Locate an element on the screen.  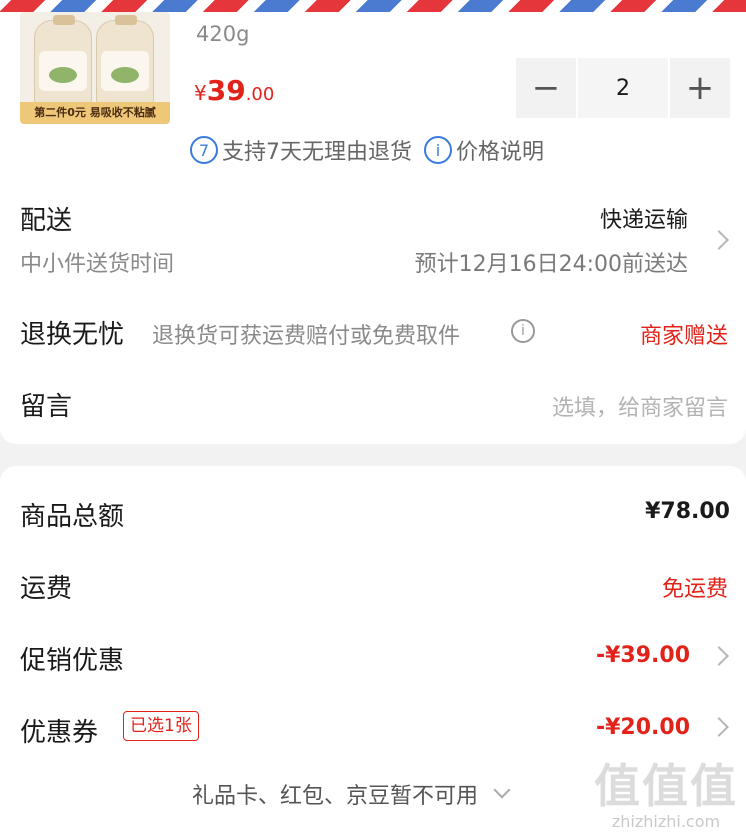
message-input: 选填，给商家留言 is located at coordinates (640, 406).